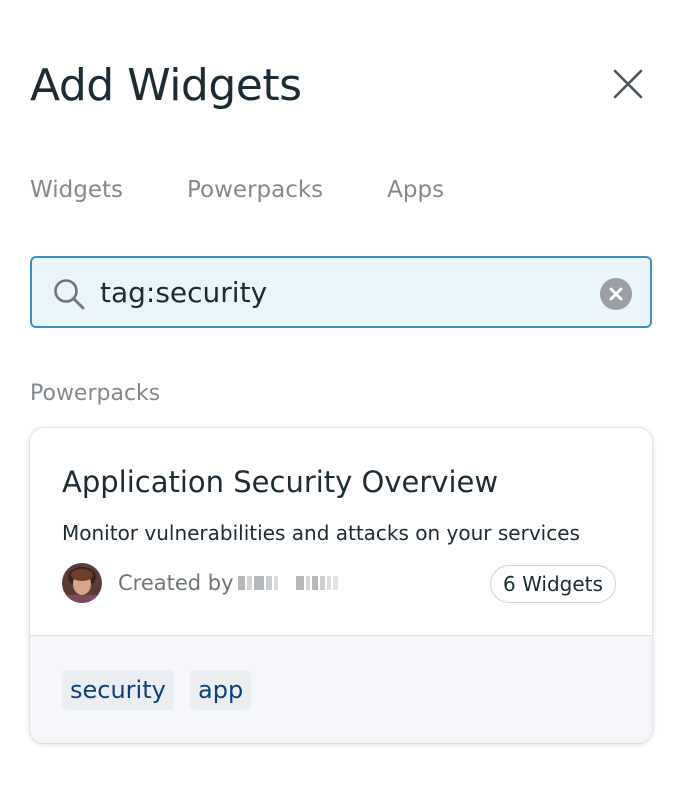 Image resolution: width=684 pixels, height=800 pixels. What do you see at coordinates (118, 690) in the screenshot?
I see `tag-security: security` at bounding box center [118, 690].